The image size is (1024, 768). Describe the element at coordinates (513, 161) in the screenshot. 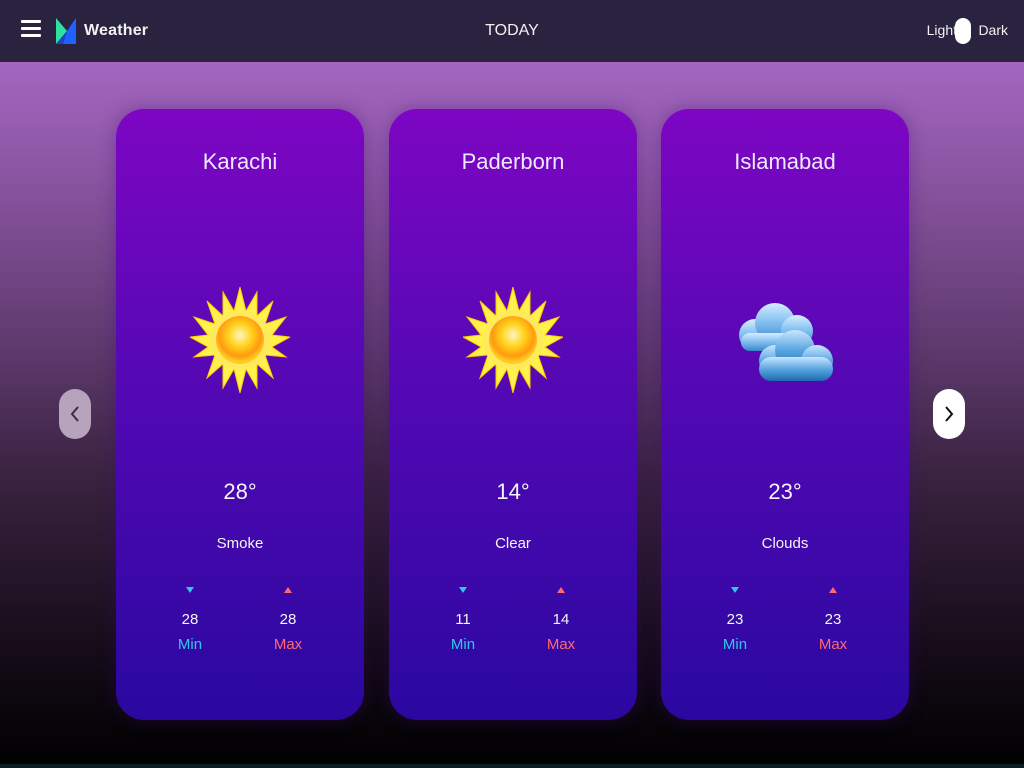

I see `city-name: Paderborn` at that location.